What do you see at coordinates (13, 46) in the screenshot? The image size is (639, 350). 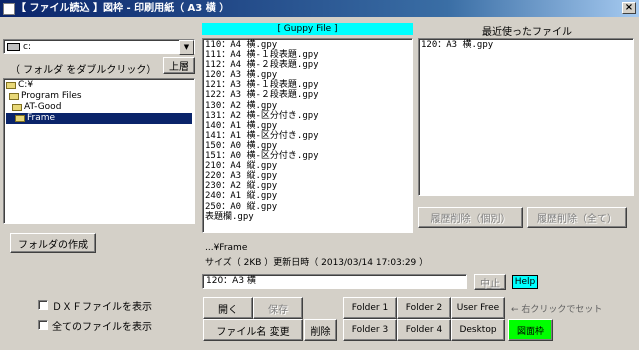 I see `drive-icon` at bounding box center [13, 46].